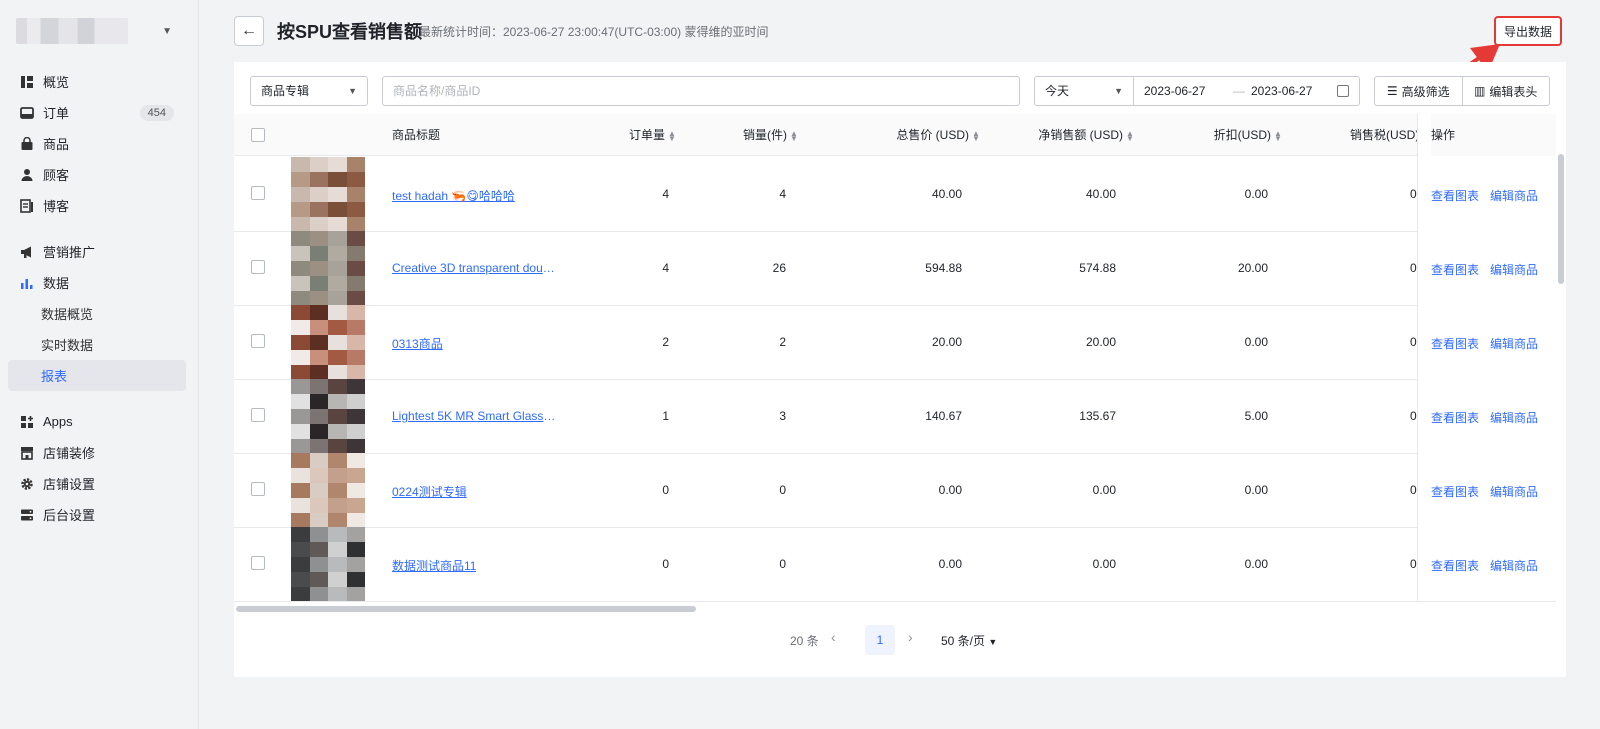  What do you see at coordinates (417, 343) in the screenshot?
I see `product-title-link: 0313商品` at bounding box center [417, 343].